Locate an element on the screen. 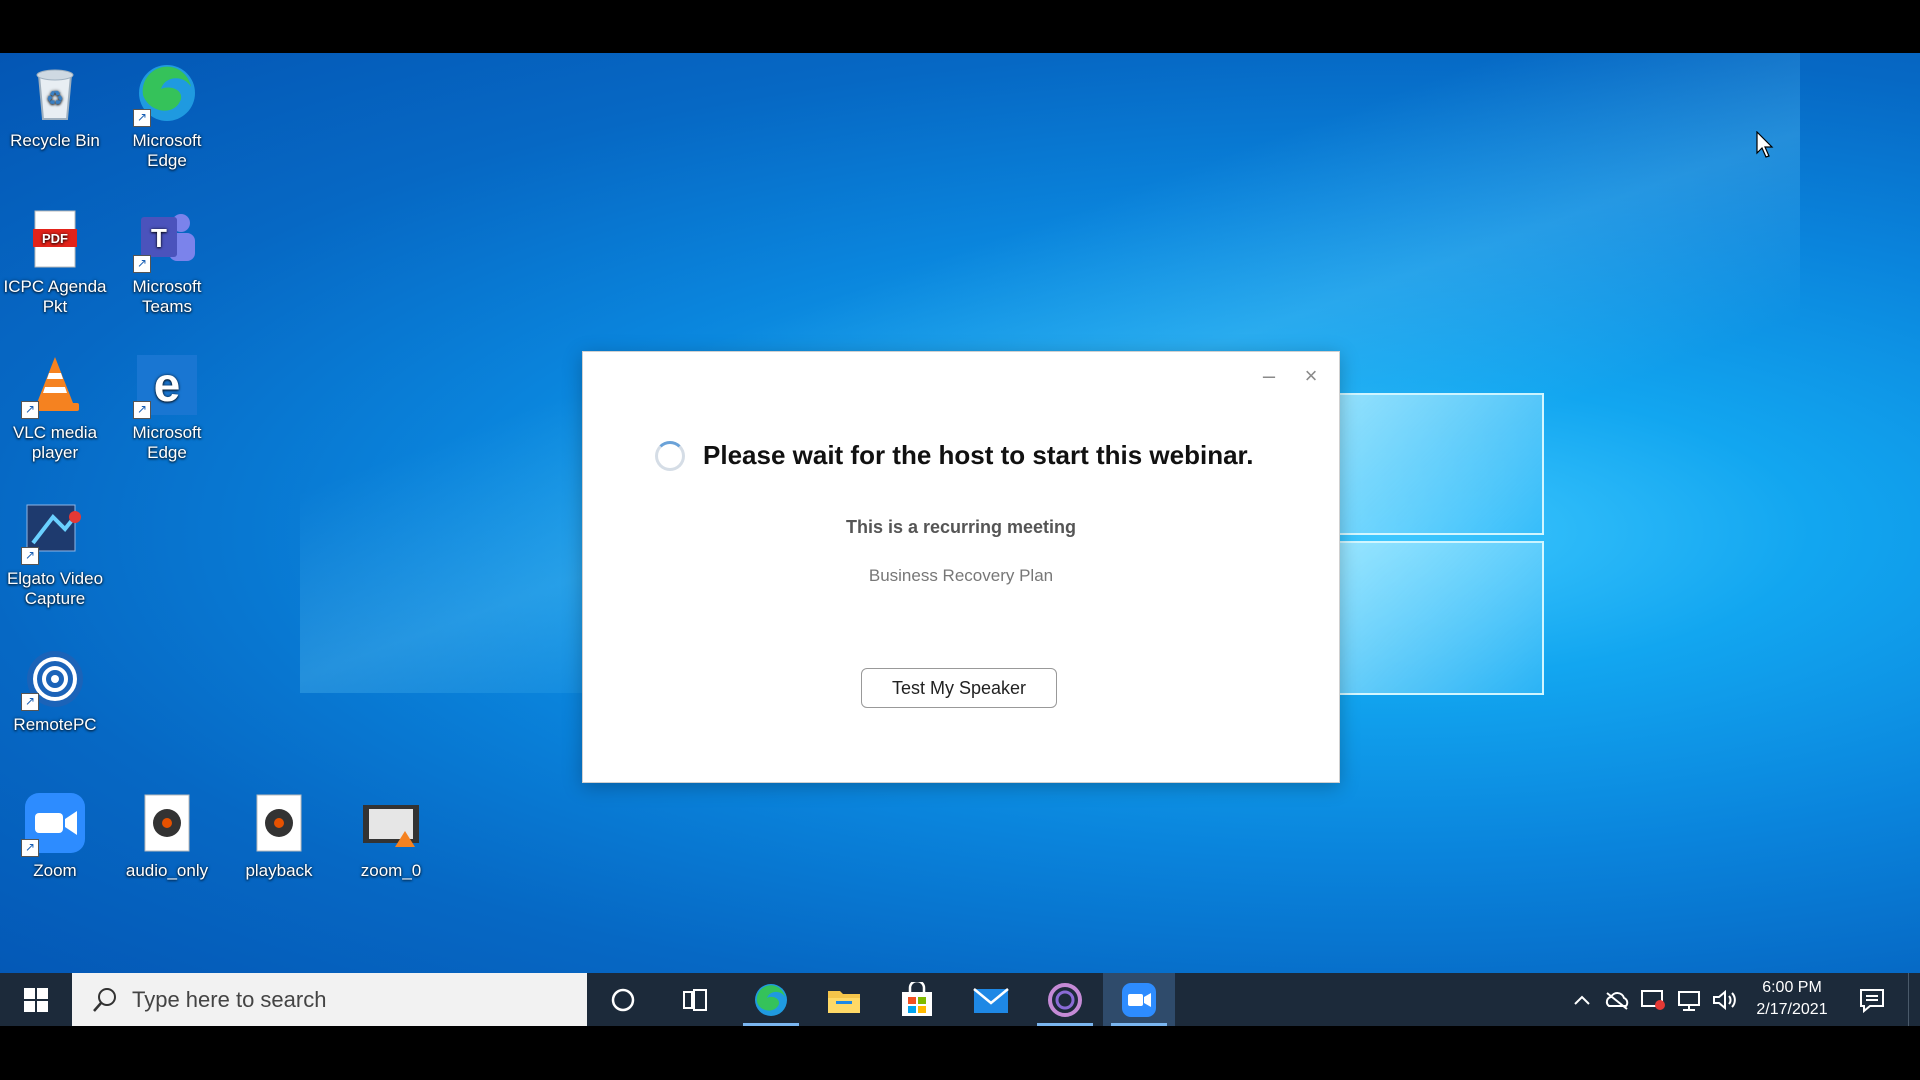 This screenshot has height=1080, width=1920. desktop-icon-microsoft-teams: T ↗ Microsoft Teams is located at coordinates (167, 262).